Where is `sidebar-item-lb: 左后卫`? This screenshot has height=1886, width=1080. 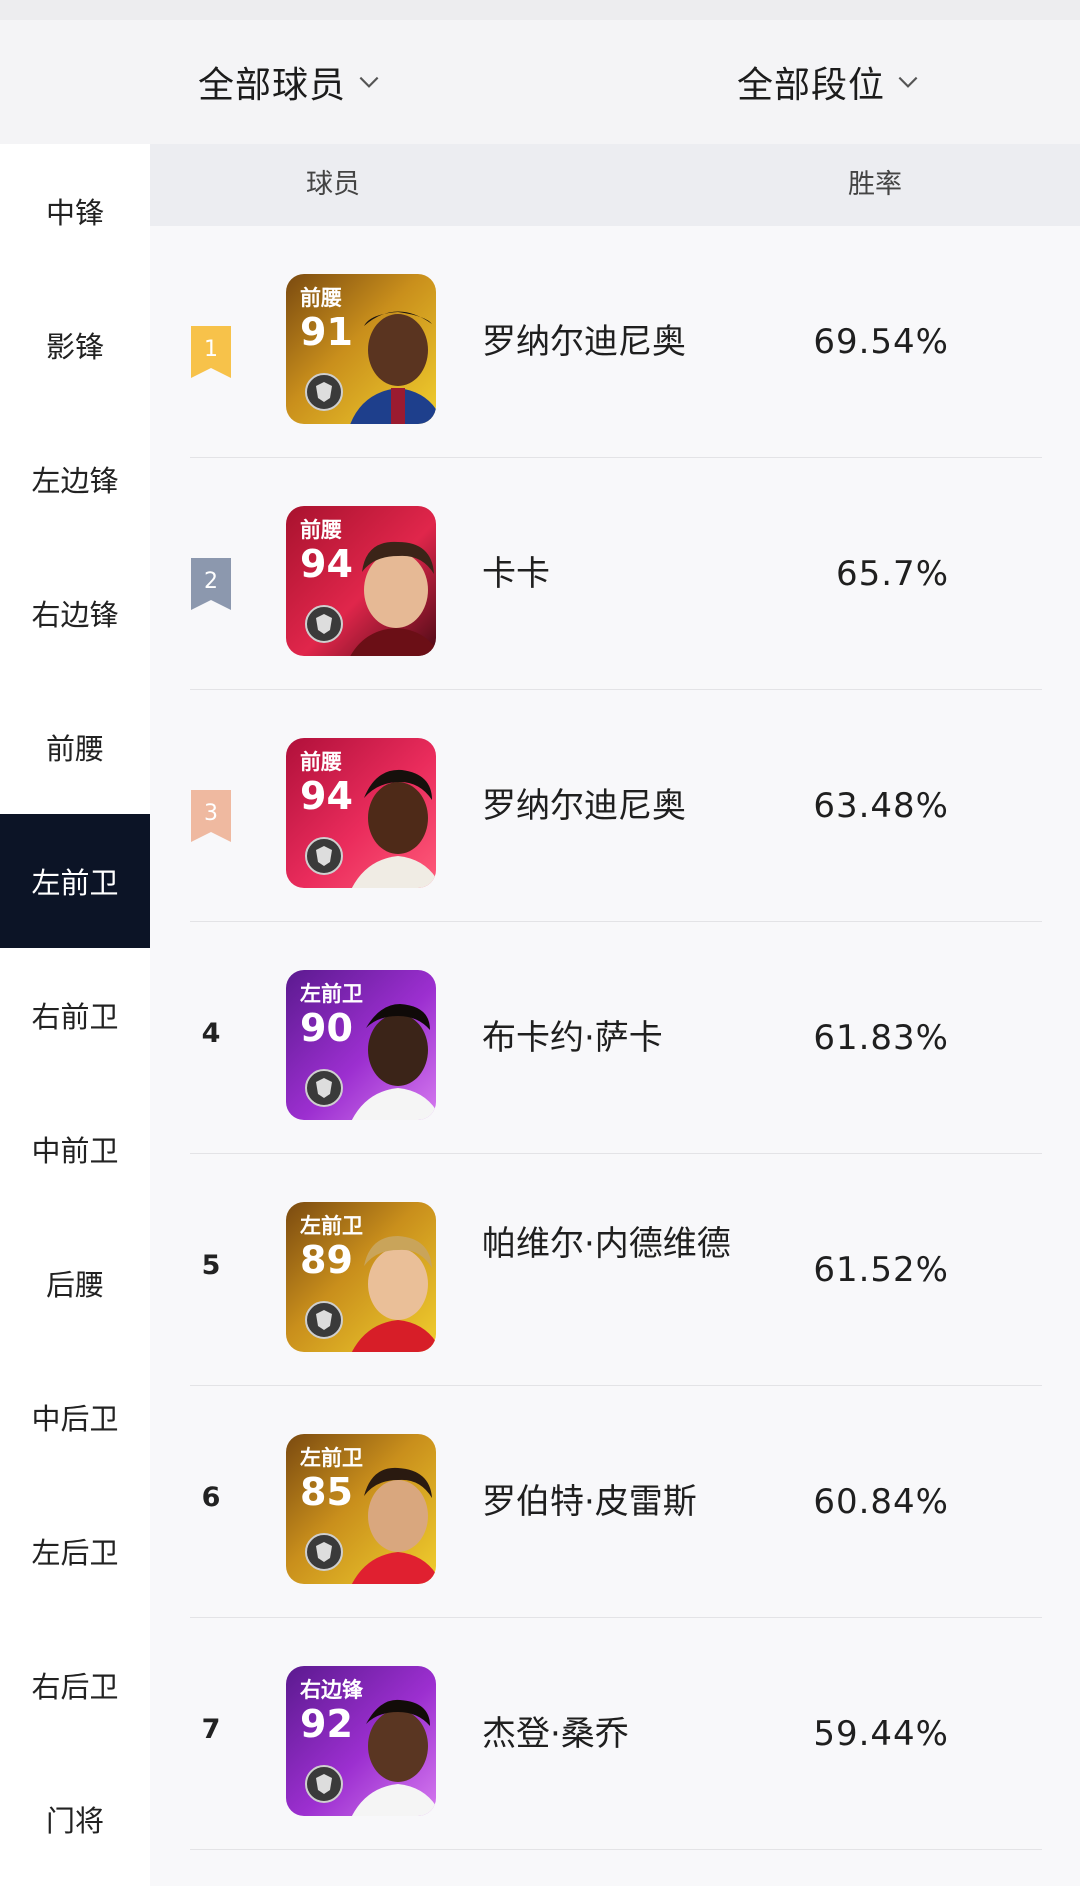
sidebar-item-lb: 左后卫 is located at coordinates (75, 1551).